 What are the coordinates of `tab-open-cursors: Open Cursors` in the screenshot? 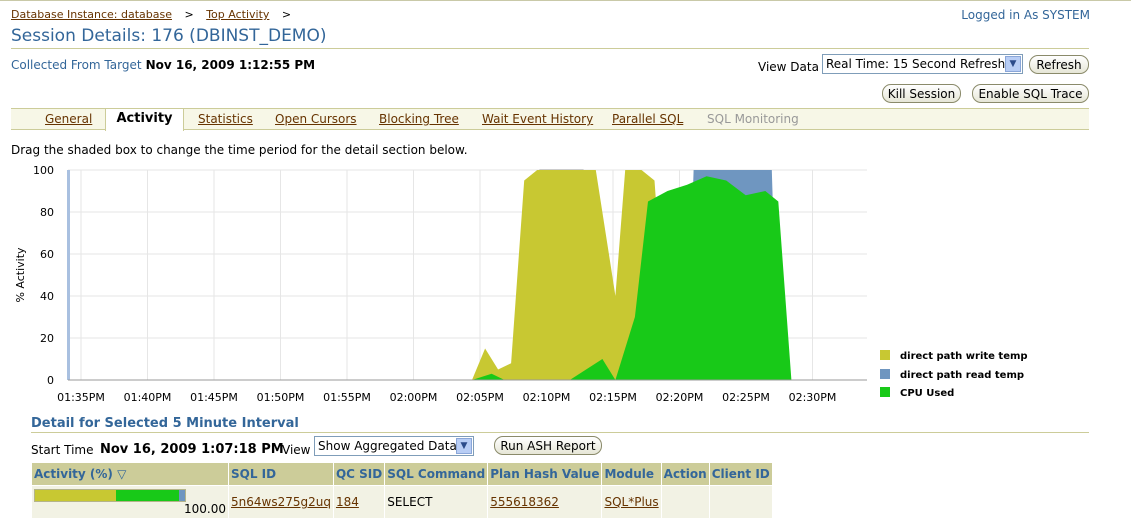 It's located at (316, 119).